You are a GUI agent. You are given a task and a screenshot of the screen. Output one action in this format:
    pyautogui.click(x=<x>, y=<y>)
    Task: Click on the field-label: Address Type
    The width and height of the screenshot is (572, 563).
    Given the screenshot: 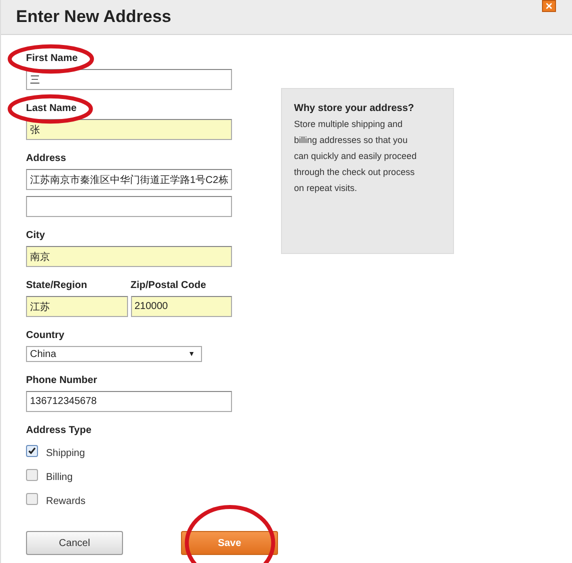 What is the action you would take?
    pyautogui.click(x=59, y=431)
    